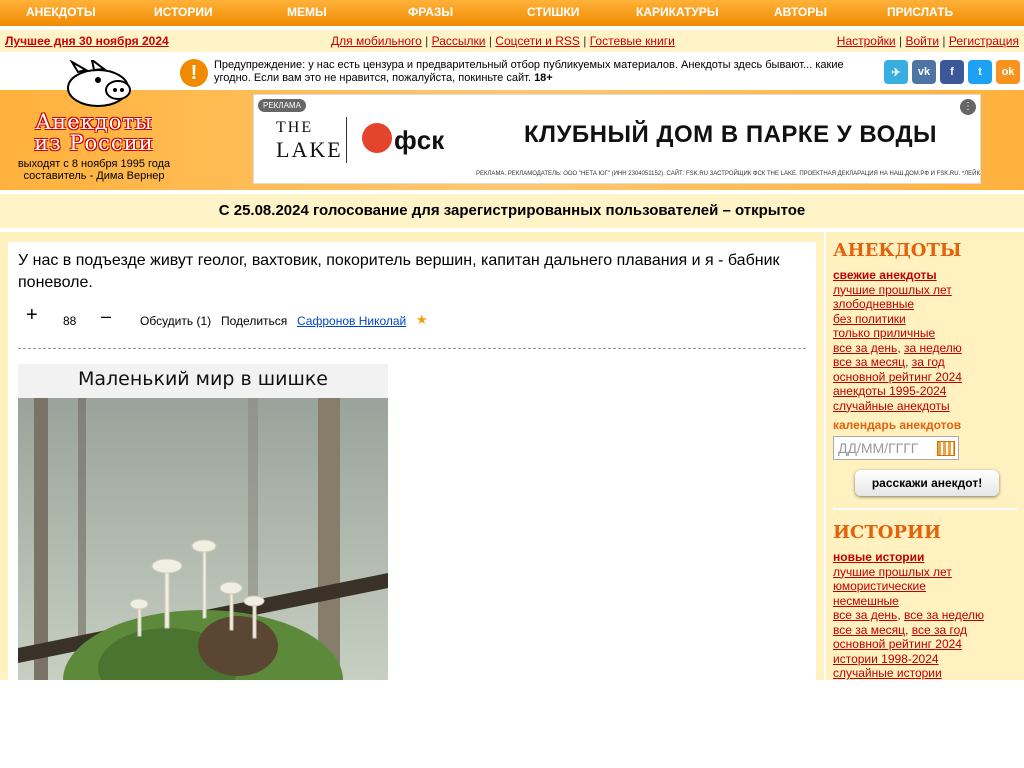 The width and height of the screenshot is (1024, 768). What do you see at coordinates (928, 319) in the screenshot?
I see `sidebar-link: без политики` at bounding box center [928, 319].